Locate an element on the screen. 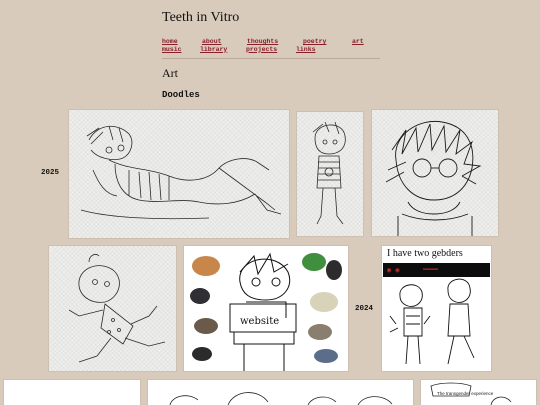 The height and width of the screenshot is (405, 540). website-birds-drawing: website is located at coordinates (266, 311).